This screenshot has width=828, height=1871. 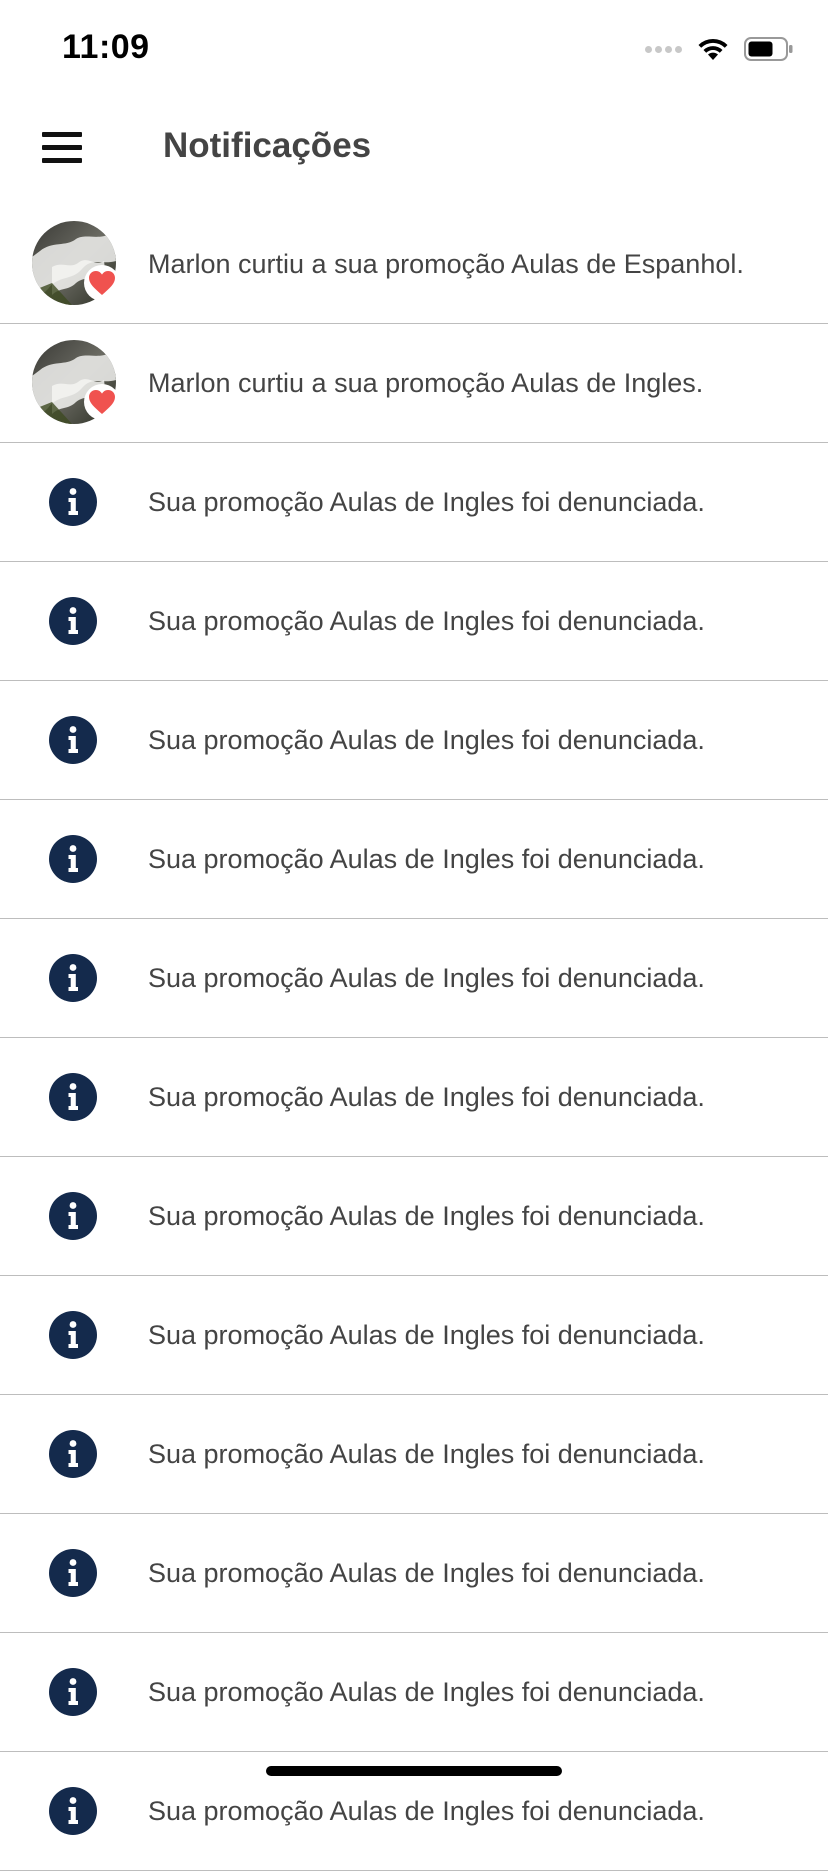 I want to click on home-indicator, so click(x=414, y=1771).